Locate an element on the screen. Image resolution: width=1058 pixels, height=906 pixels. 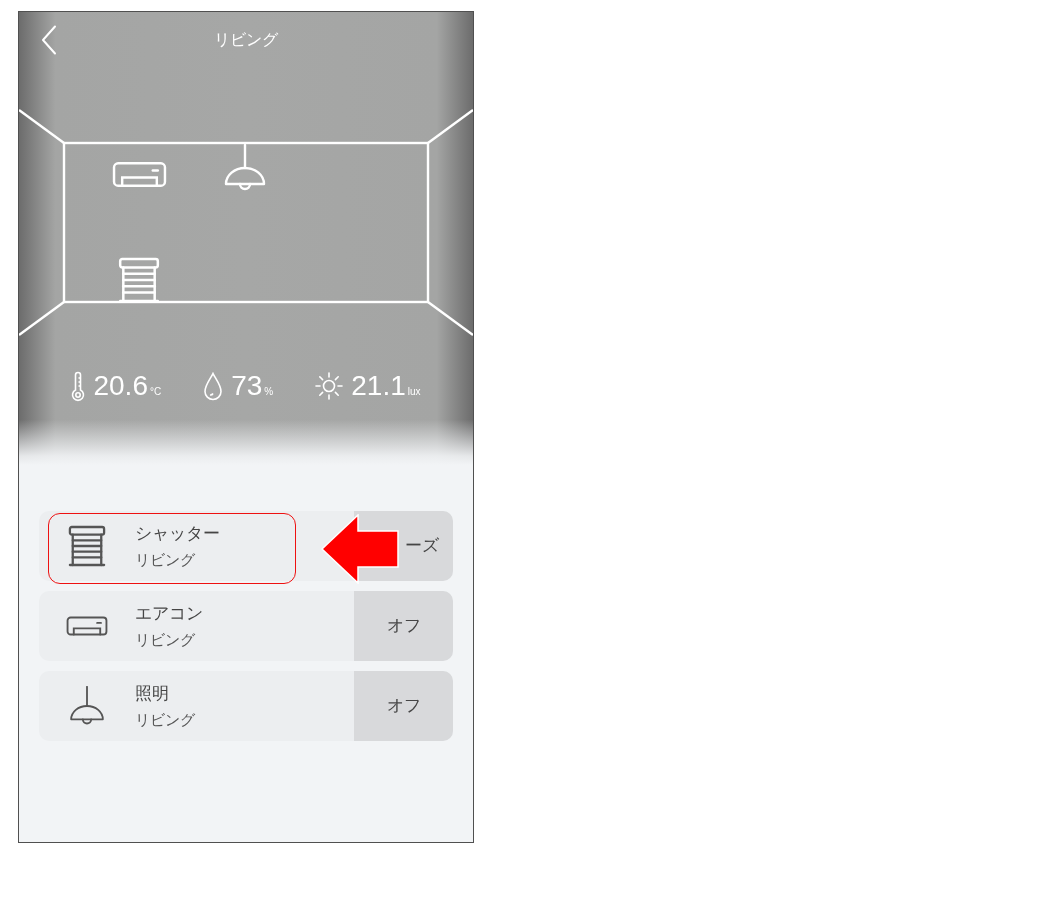
sun-icon is located at coordinates (329, 386).